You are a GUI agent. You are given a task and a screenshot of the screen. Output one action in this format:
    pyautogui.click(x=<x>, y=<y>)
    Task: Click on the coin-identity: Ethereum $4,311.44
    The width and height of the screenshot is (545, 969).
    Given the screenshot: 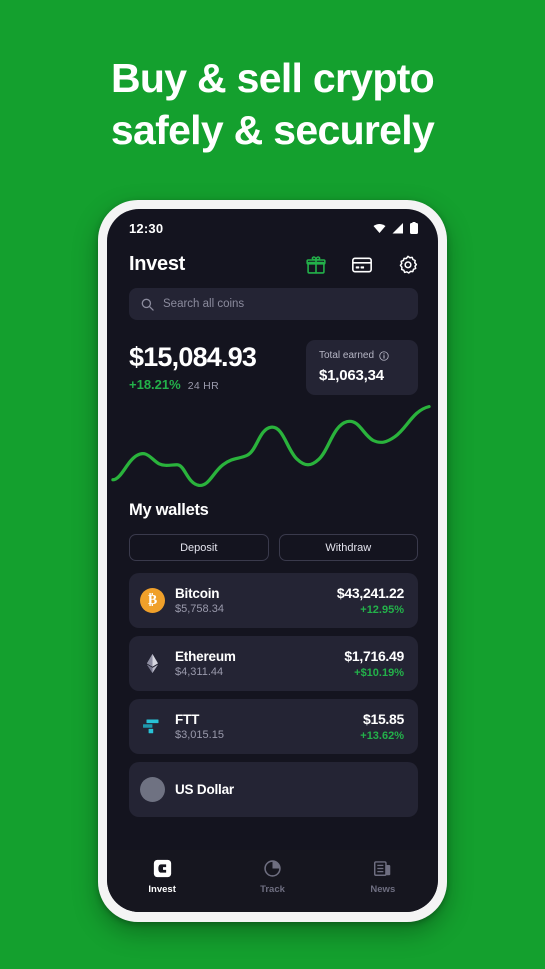 What is the action you would take?
    pyautogui.click(x=259, y=663)
    